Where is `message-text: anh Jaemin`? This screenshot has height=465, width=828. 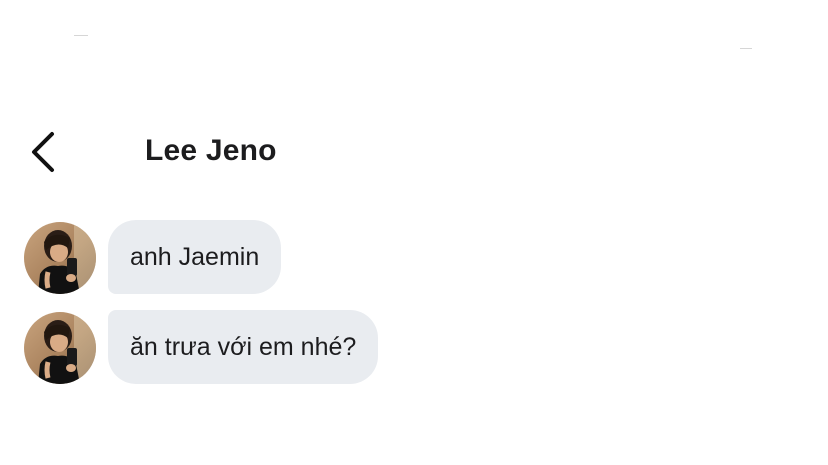 message-text: anh Jaemin is located at coordinates (195, 256).